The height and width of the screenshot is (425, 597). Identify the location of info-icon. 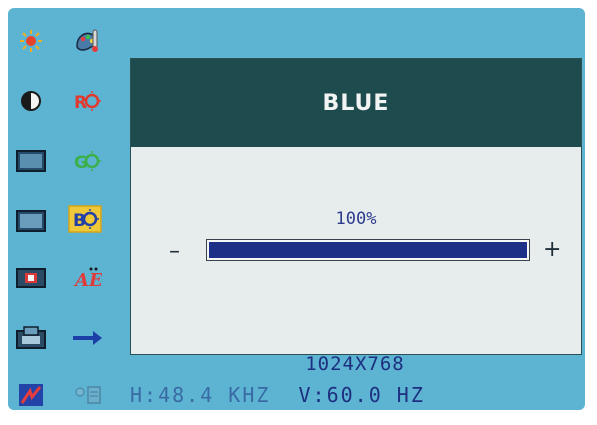
(87, 395).